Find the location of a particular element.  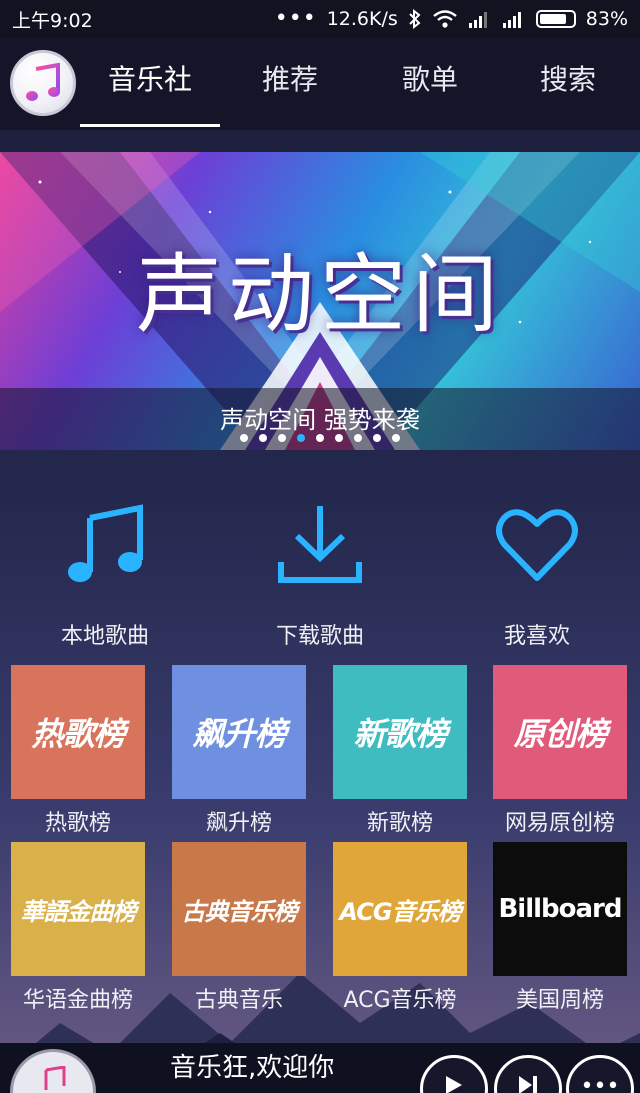

status-time: 上午9:02 is located at coordinates (52, 20).